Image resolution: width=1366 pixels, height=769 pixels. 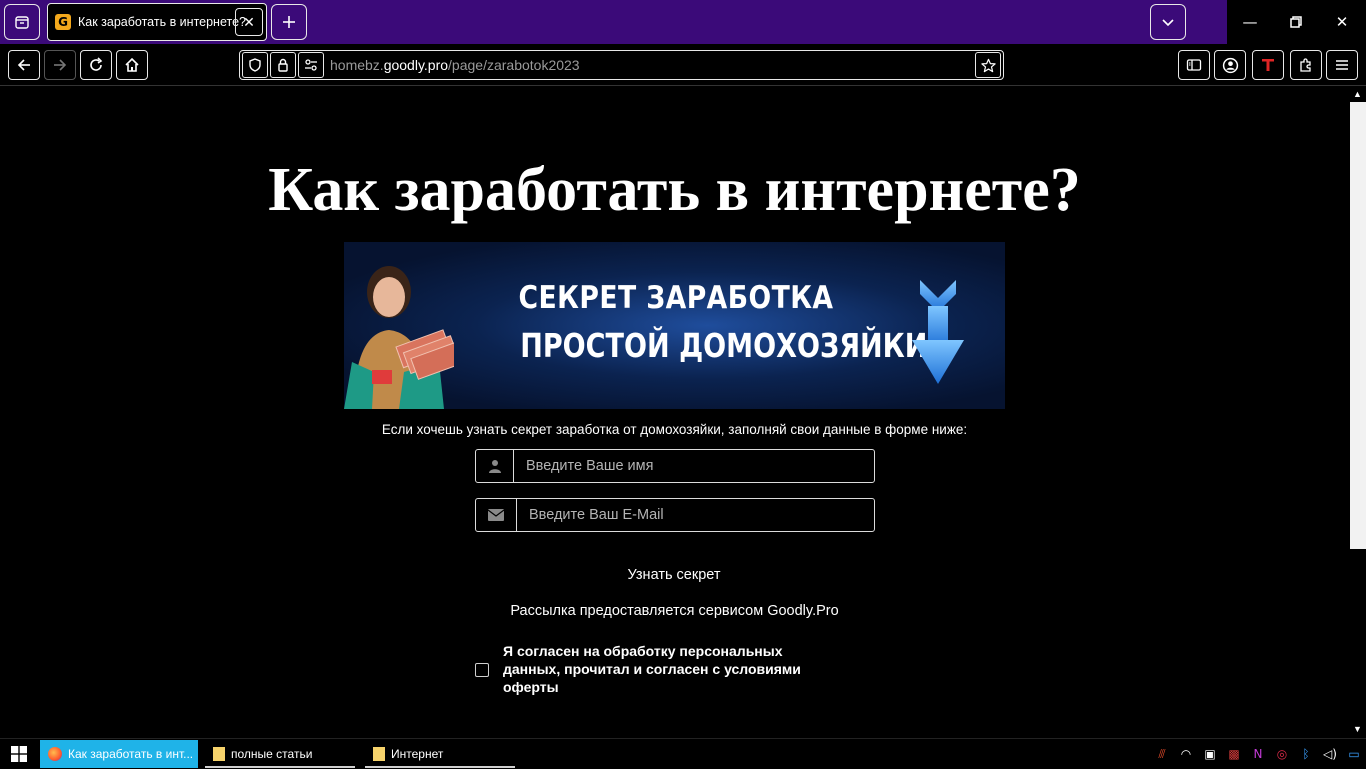 I want to click on new-tab-button, so click(x=289, y=22).